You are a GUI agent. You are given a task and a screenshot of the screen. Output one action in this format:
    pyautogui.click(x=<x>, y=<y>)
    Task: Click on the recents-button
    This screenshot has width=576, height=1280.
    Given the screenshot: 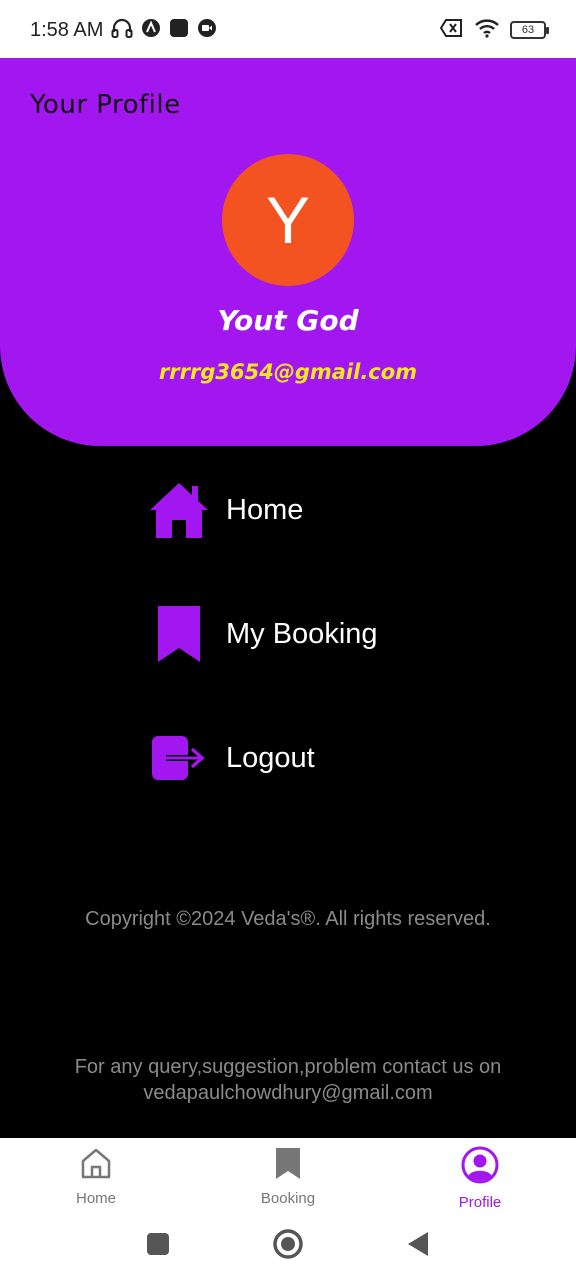 What is the action you would take?
    pyautogui.click(x=158, y=1246)
    